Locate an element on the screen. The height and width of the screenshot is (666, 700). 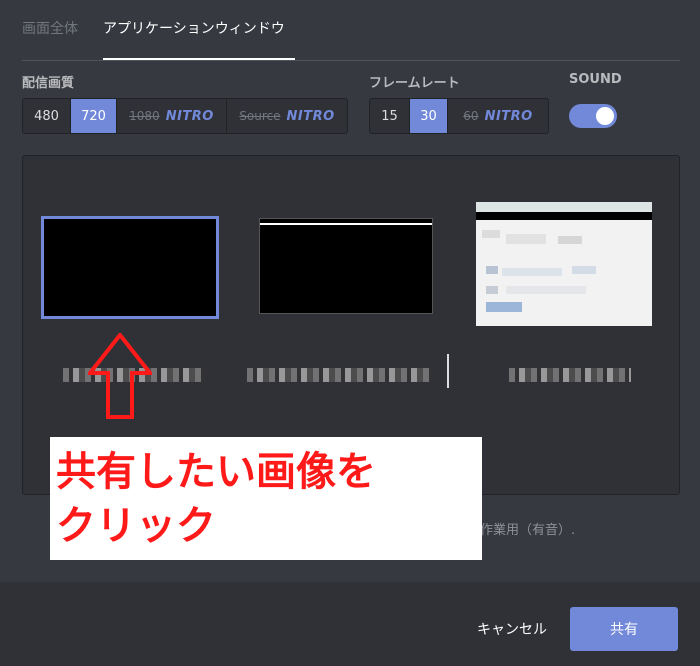
annotation-arrow-icon is located at coordinates (120, 376).